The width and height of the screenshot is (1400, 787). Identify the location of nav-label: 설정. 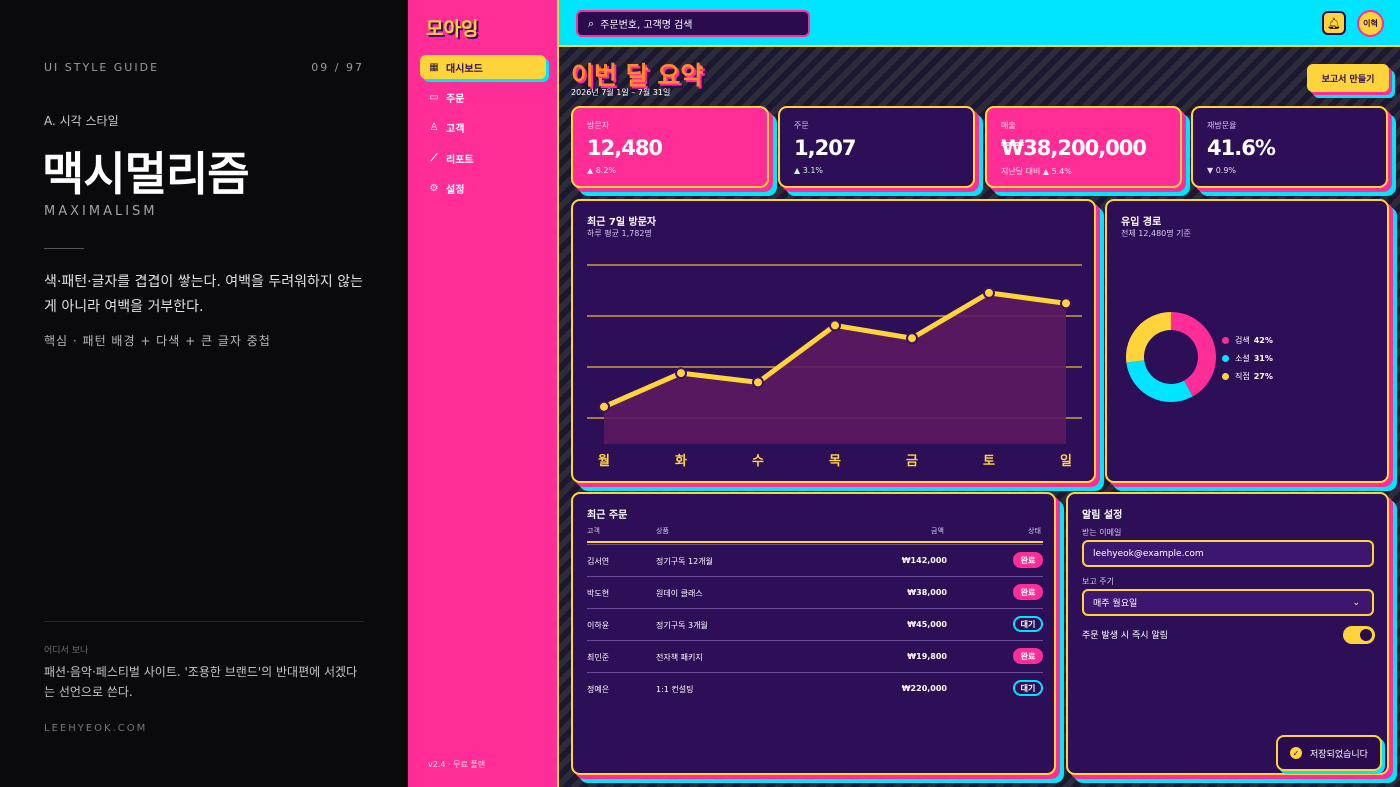
(455, 190).